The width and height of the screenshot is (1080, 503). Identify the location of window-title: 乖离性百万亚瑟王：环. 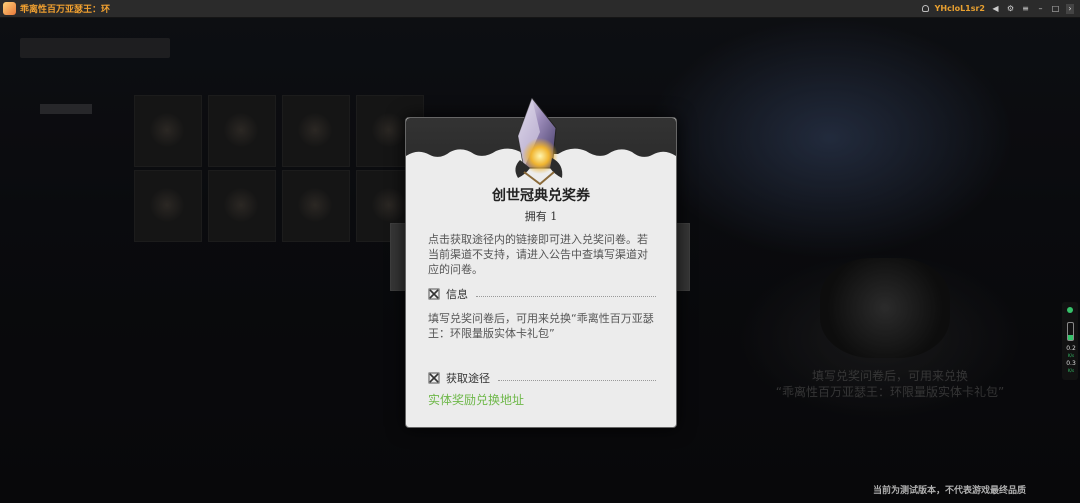
(65, 10).